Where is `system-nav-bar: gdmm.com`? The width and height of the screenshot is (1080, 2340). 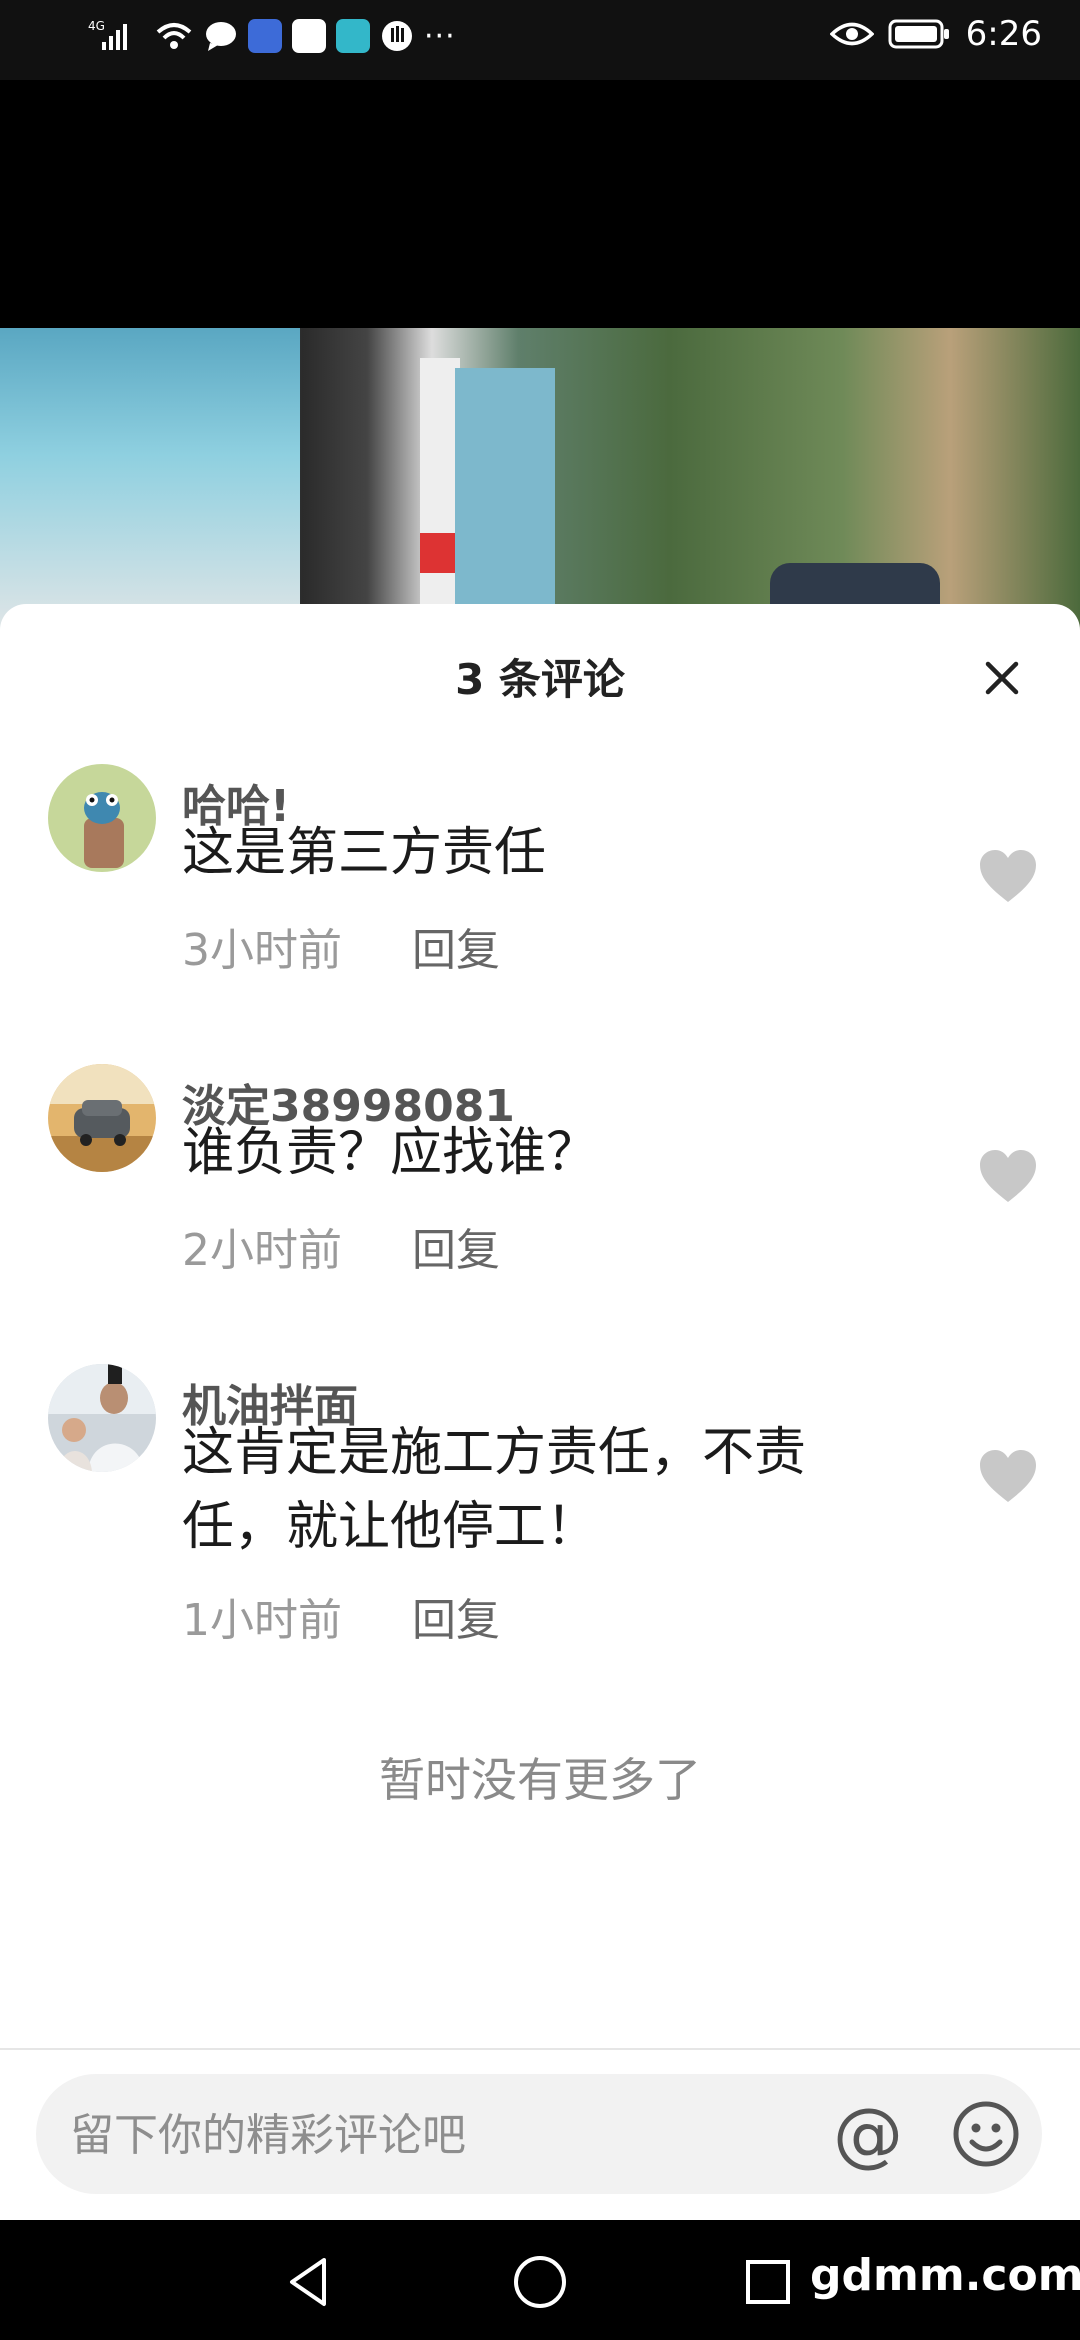
system-nav-bar: gdmm.com is located at coordinates (540, 2280).